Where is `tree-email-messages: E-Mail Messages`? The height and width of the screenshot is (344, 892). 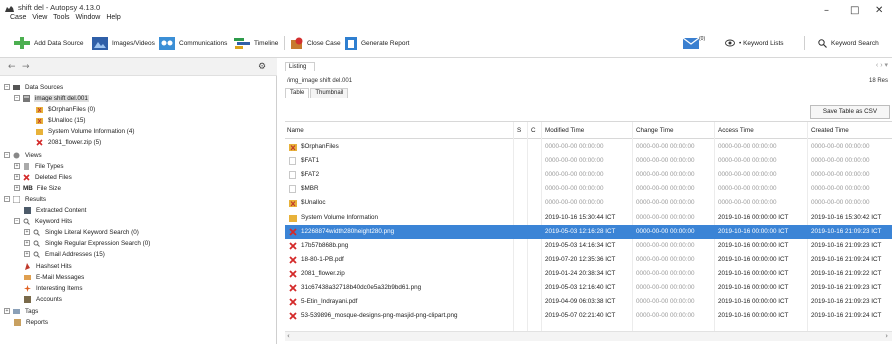
tree-email-messages: E-Mail Messages is located at coordinates (54, 277).